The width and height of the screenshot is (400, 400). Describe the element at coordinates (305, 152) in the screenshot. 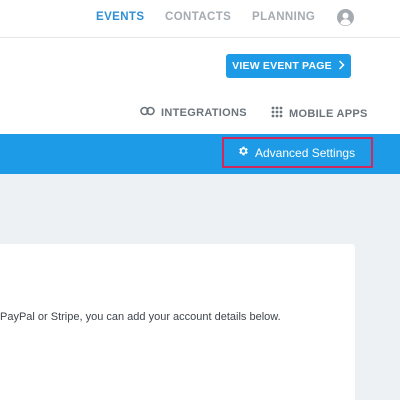

I see `advanced-settings-label: Advanced Settings` at that location.